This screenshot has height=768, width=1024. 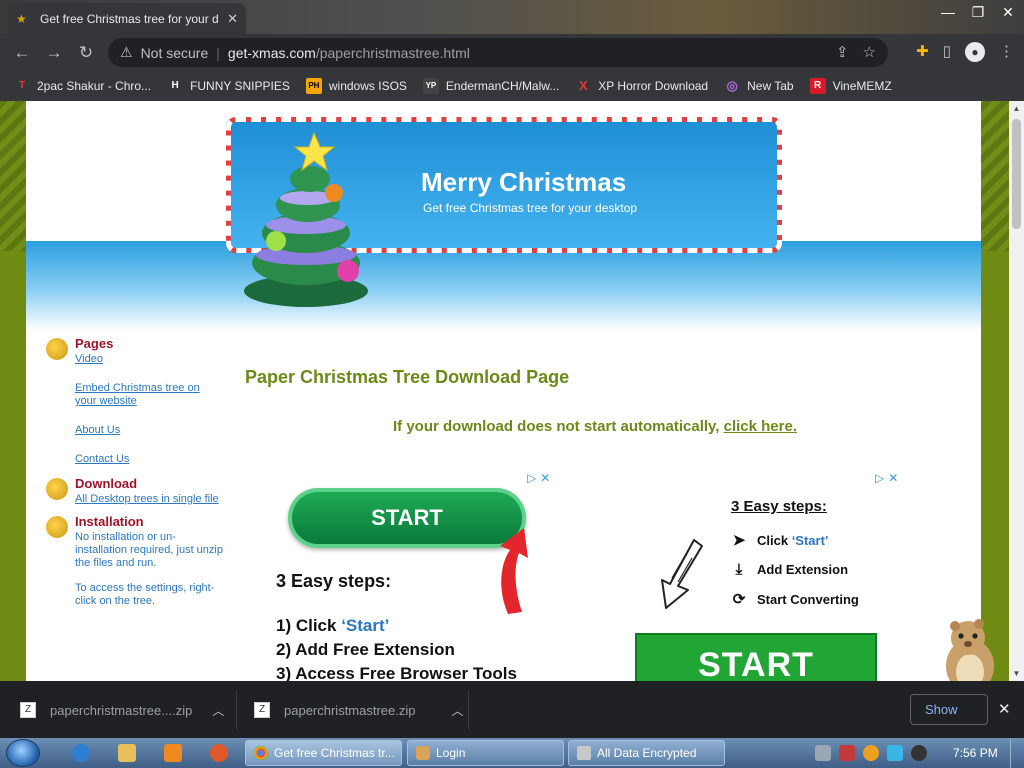 I want to click on url-host: get-xmas.com, so click(x=271, y=52).